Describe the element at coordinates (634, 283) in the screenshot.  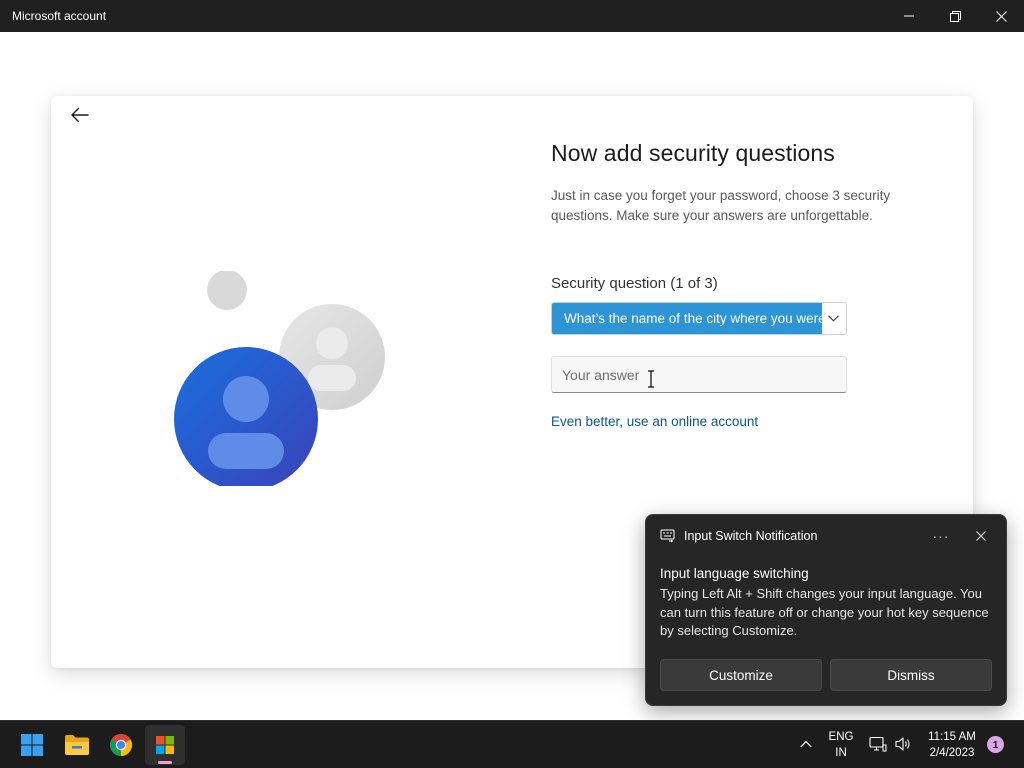
I see `security-question-label: Security question (1 of 3)` at that location.